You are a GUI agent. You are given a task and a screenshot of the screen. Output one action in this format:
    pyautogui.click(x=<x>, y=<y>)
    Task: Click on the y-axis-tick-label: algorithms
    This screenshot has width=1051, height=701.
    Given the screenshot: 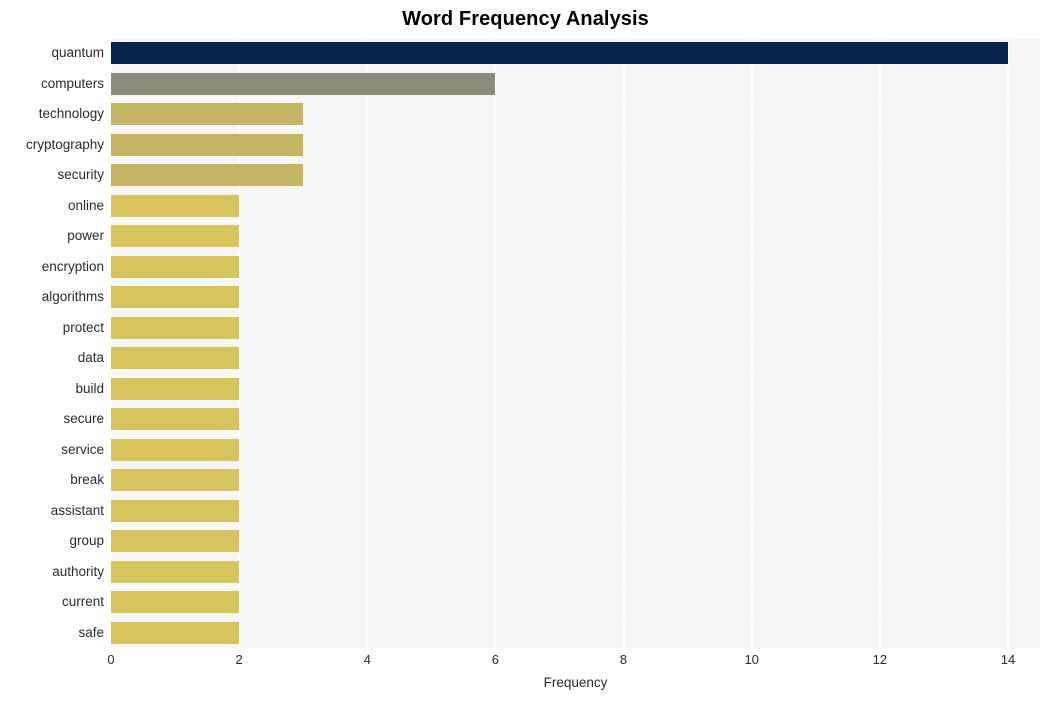 What is the action you would take?
    pyautogui.click(x=72, y=296)
    